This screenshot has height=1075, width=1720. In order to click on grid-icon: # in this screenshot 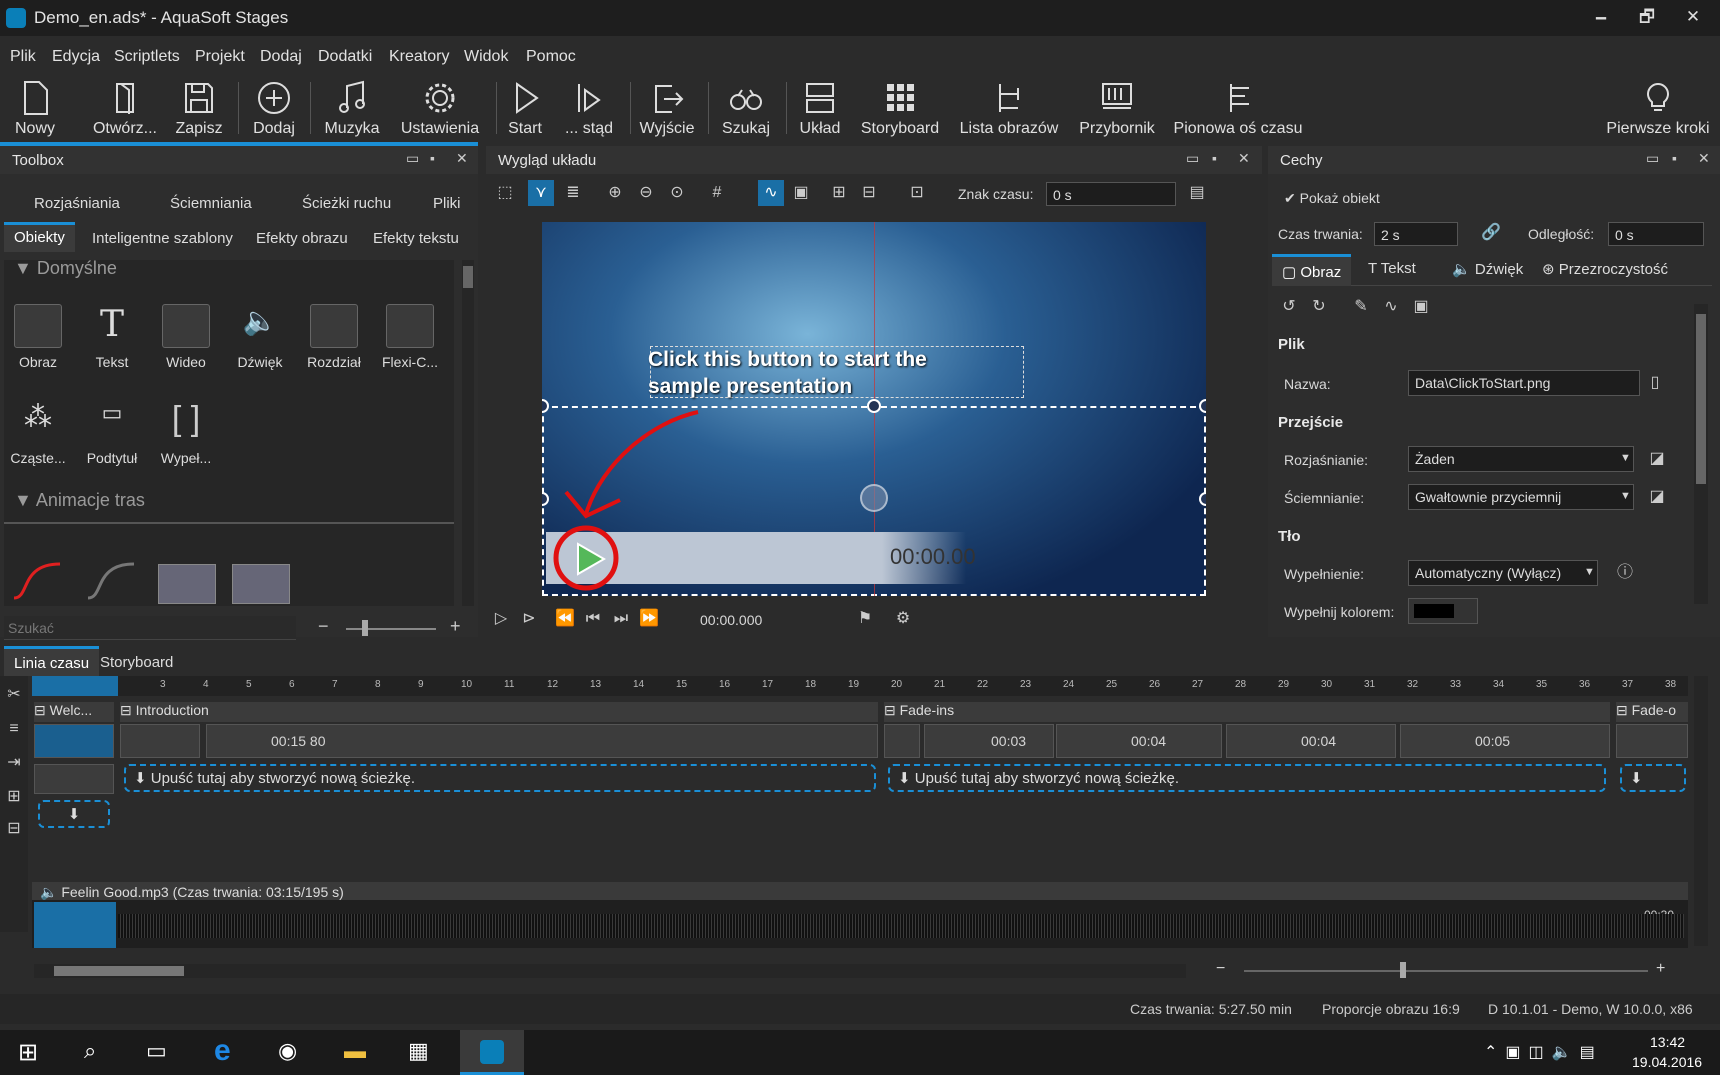, I will do `click(717, 193)`.